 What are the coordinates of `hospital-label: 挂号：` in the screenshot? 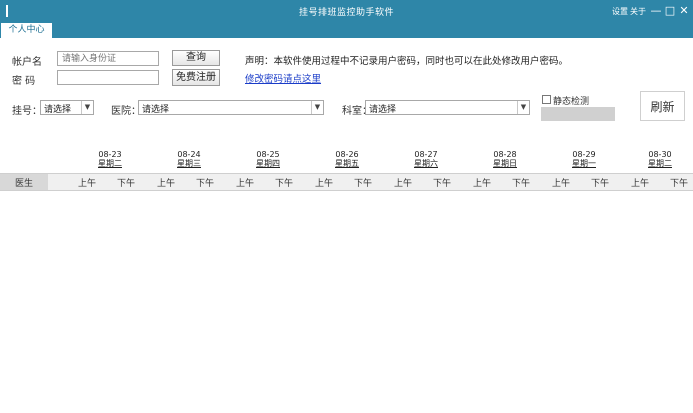 It's located at (27, 111).